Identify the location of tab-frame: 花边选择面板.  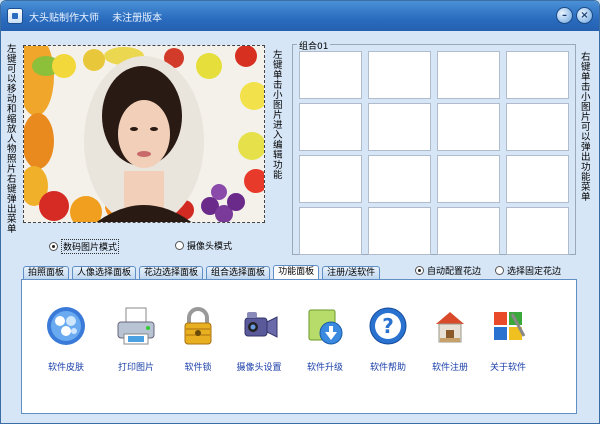
(171, 273).